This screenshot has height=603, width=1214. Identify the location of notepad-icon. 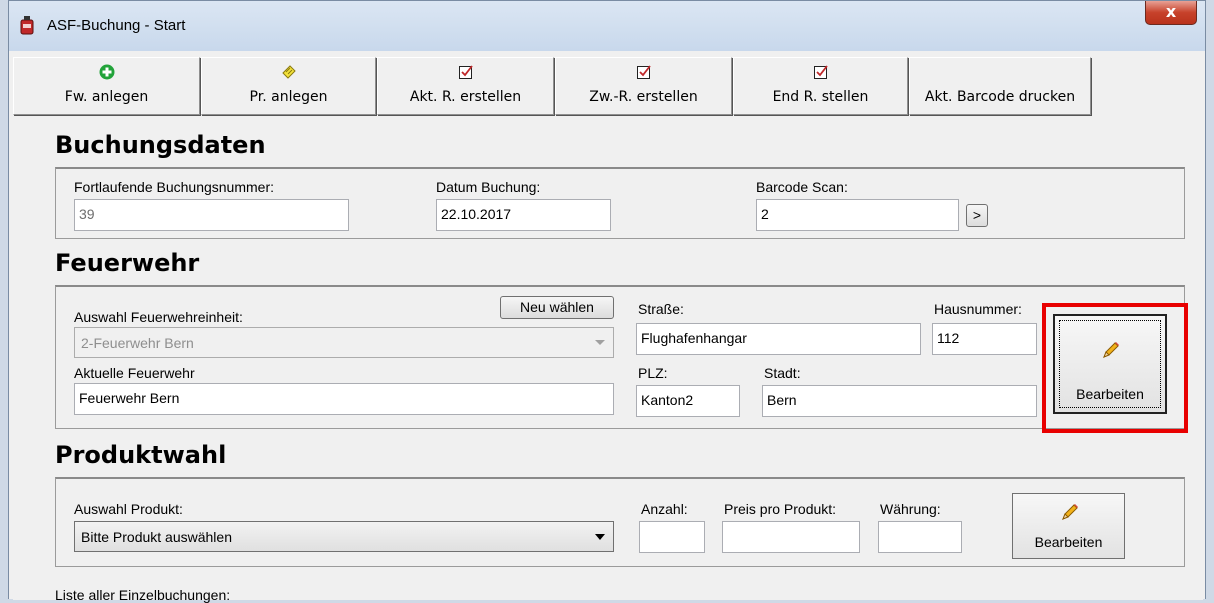
(288, 72).